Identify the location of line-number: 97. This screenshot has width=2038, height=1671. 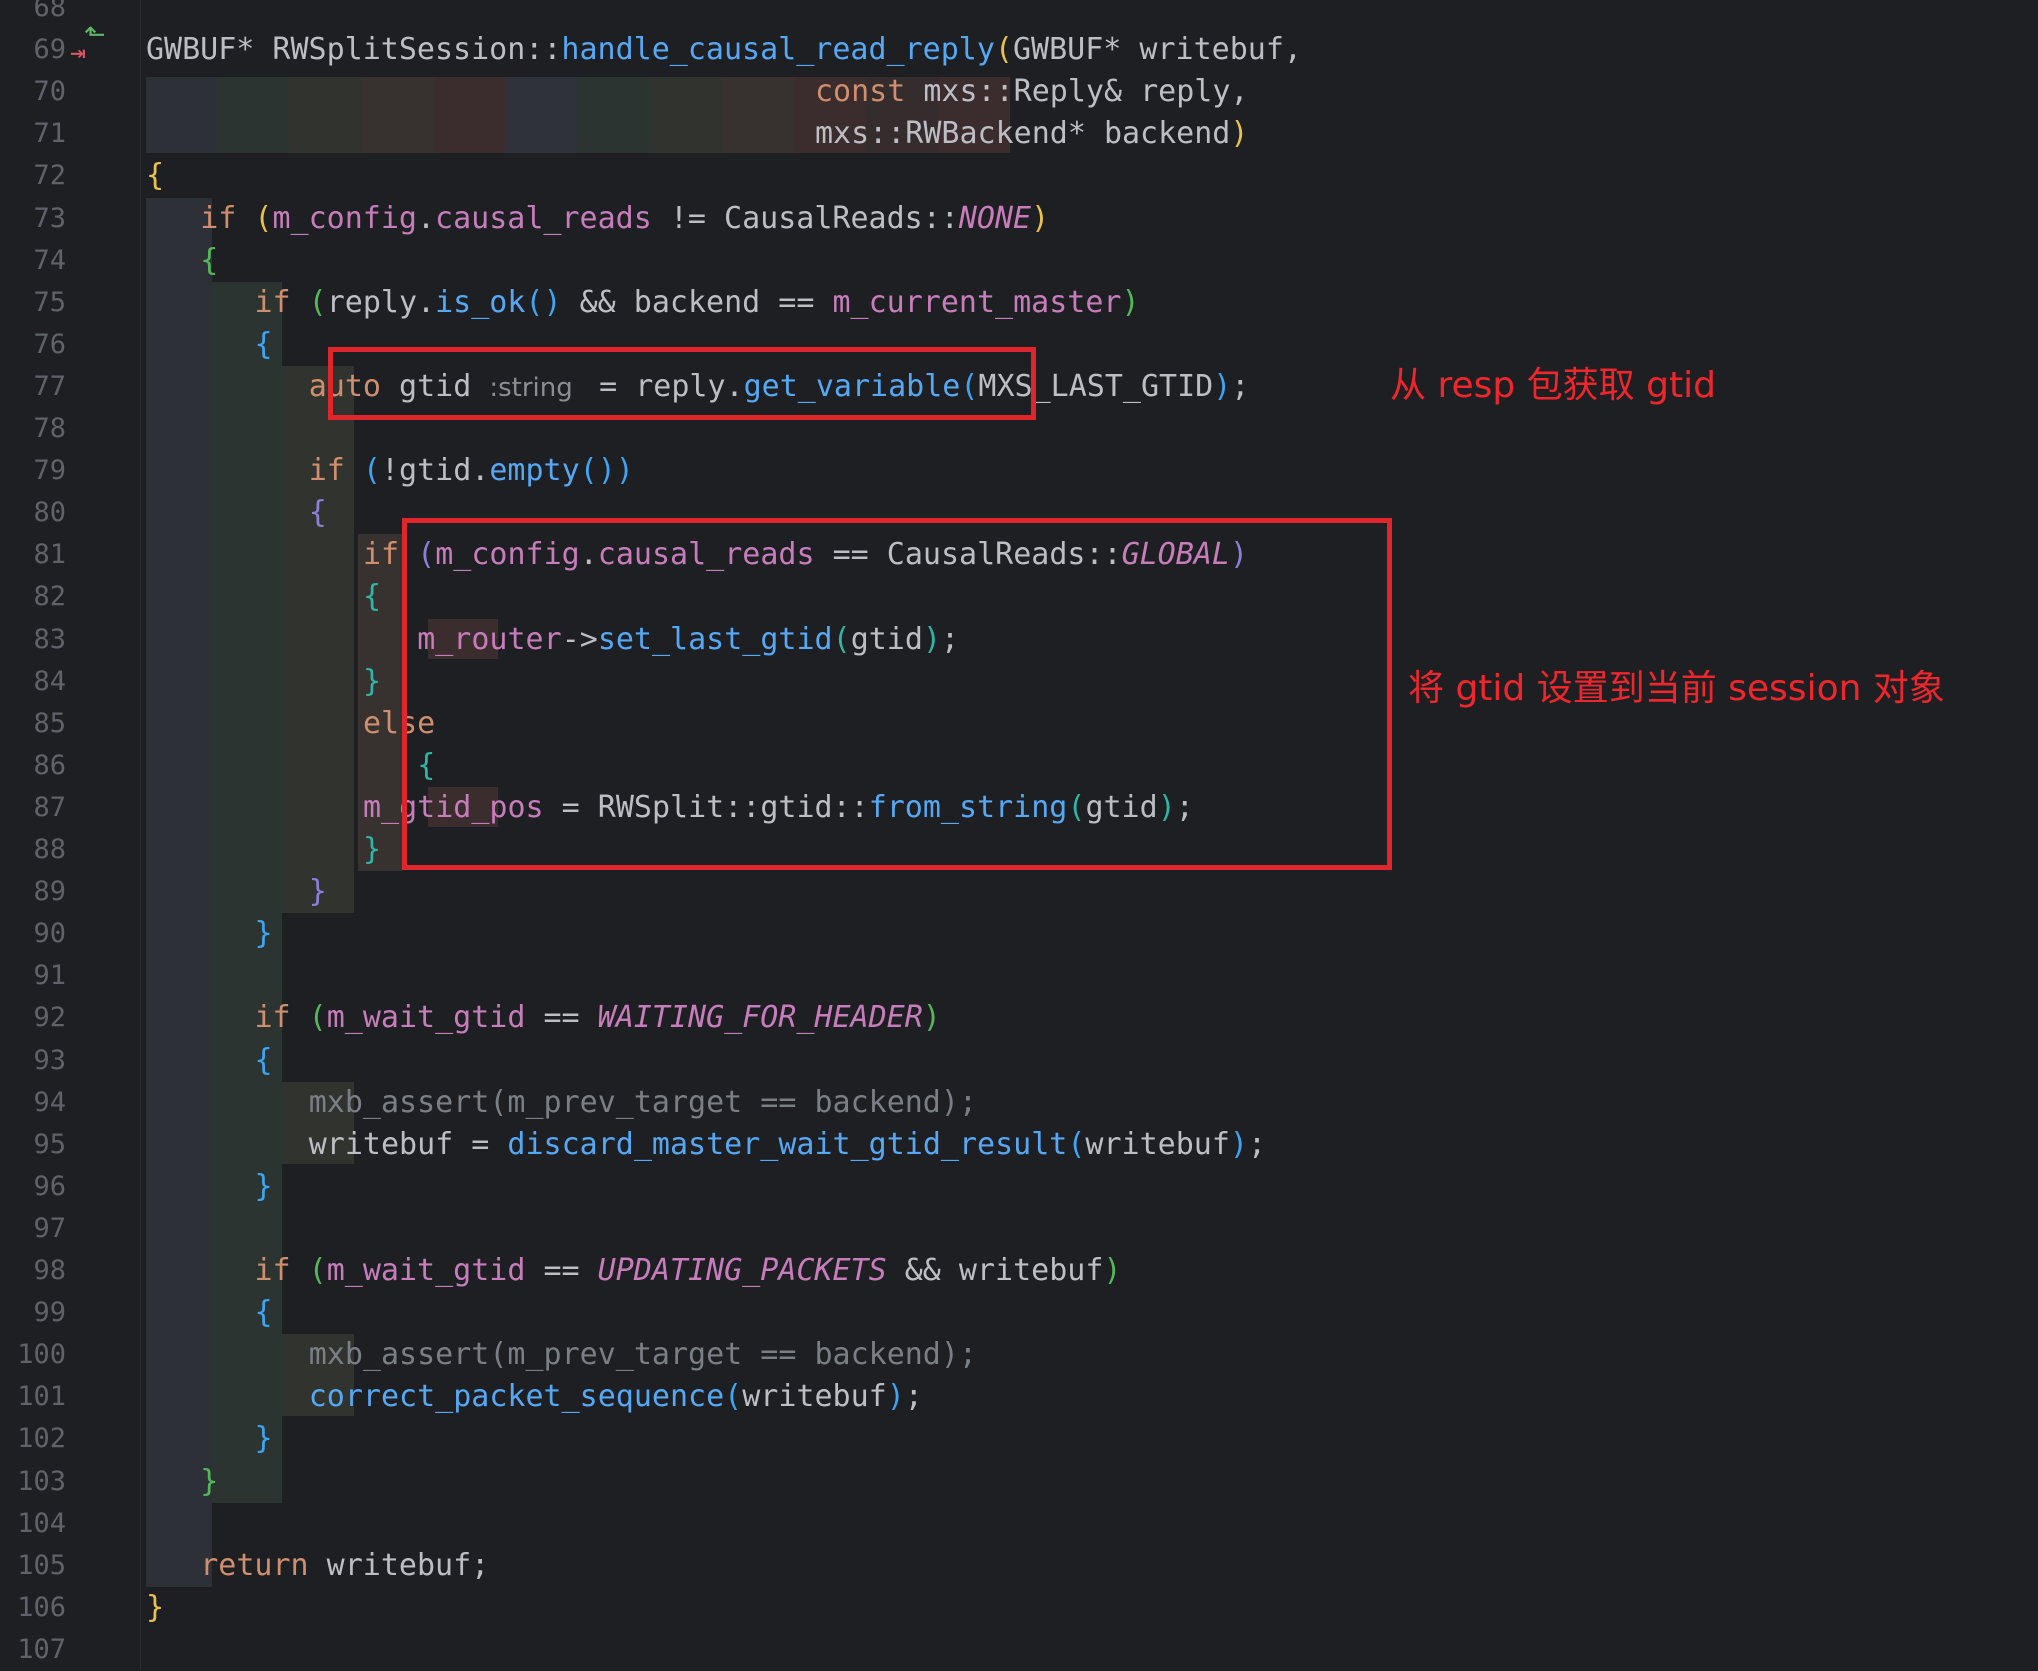
(33, 1229).